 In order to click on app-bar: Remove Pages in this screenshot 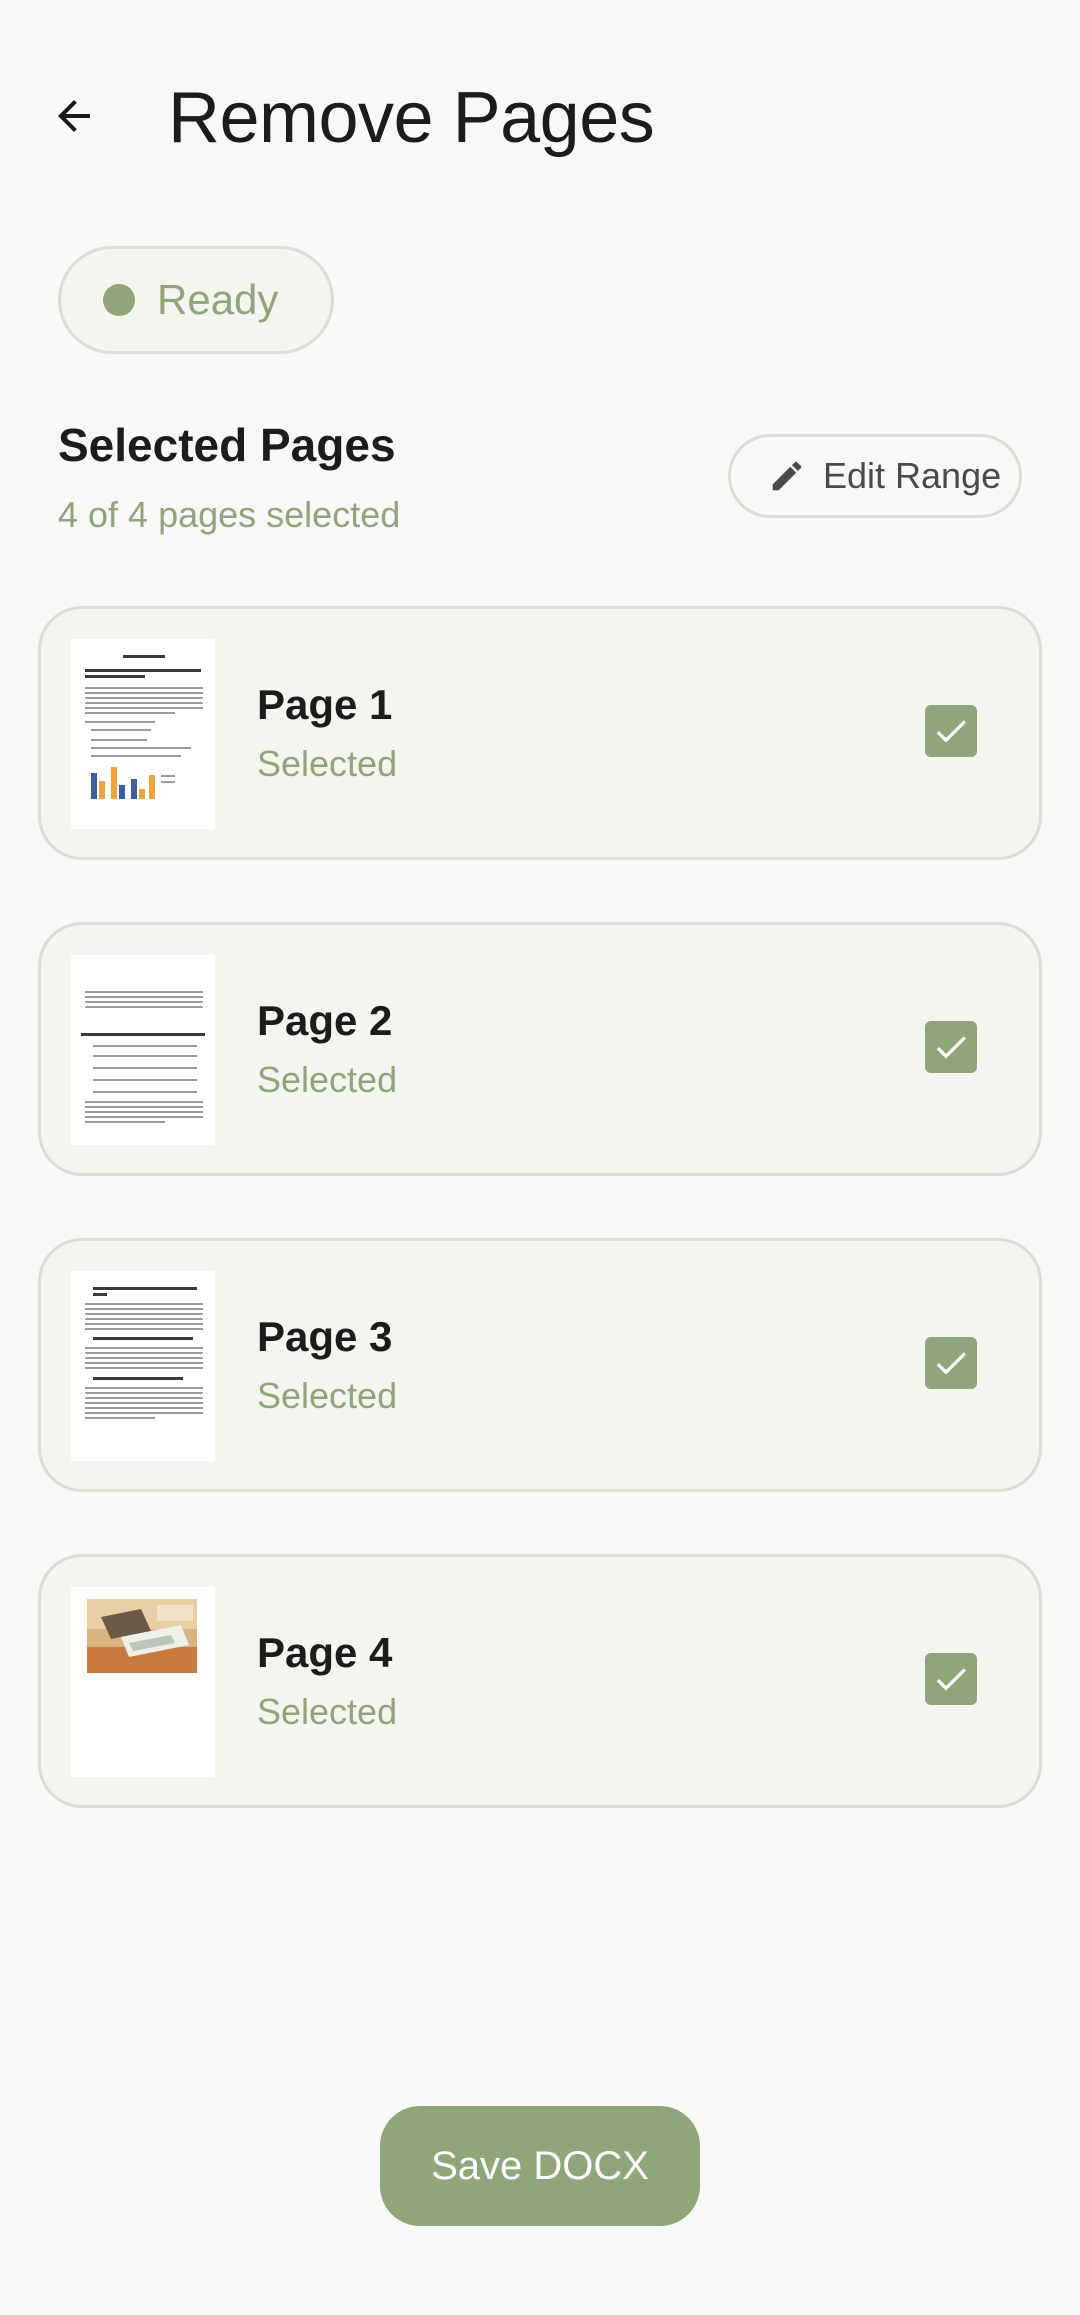, I will do `click(540, 118)`.